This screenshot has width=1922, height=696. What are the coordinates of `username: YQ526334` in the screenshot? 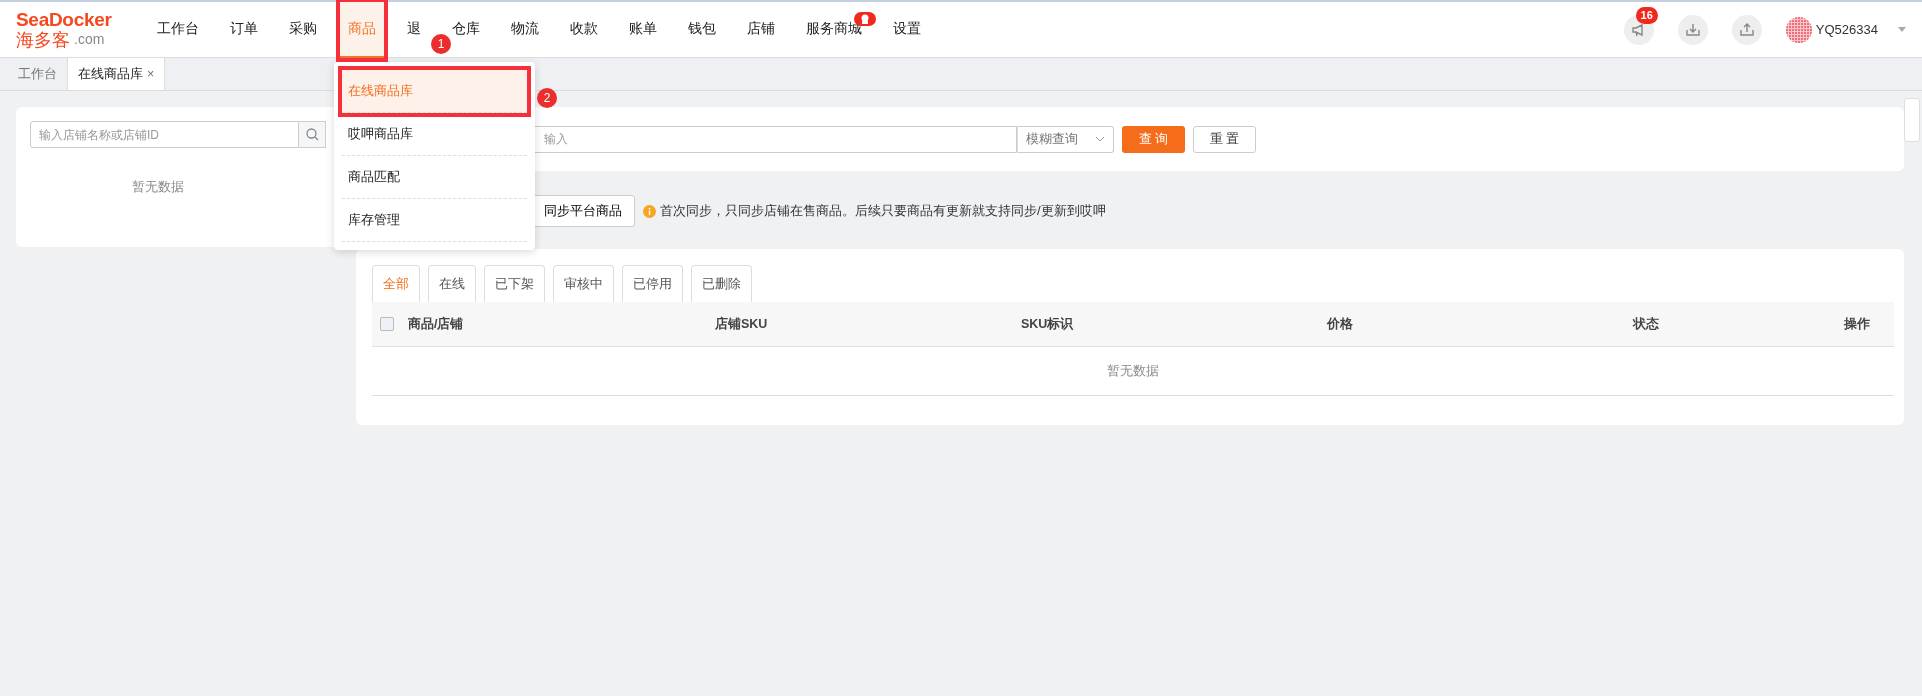 It's located at (1846, 29).